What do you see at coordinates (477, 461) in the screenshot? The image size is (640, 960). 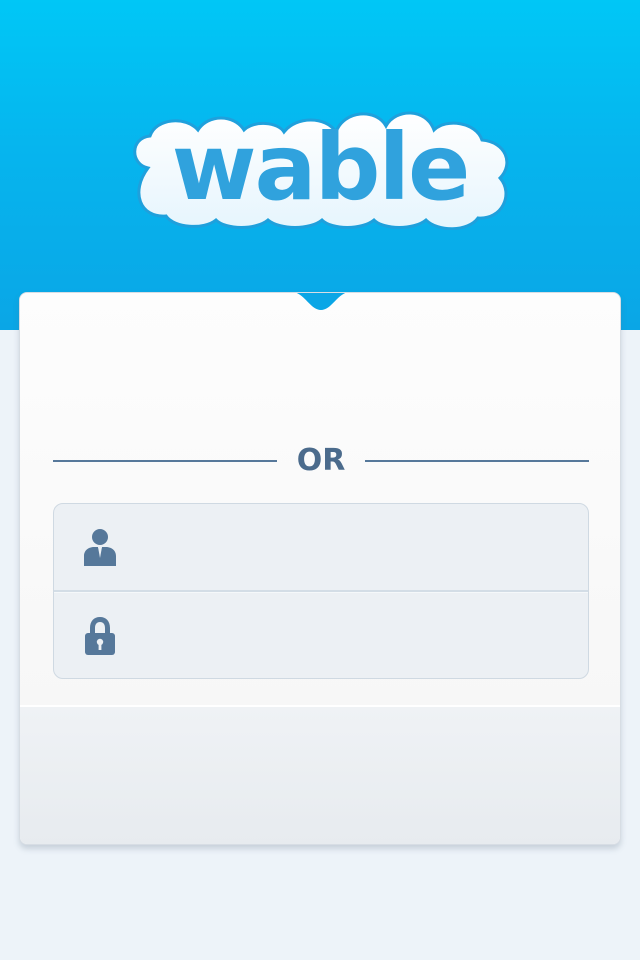 I see `divider-line-right` at bounding box center [477, 461].